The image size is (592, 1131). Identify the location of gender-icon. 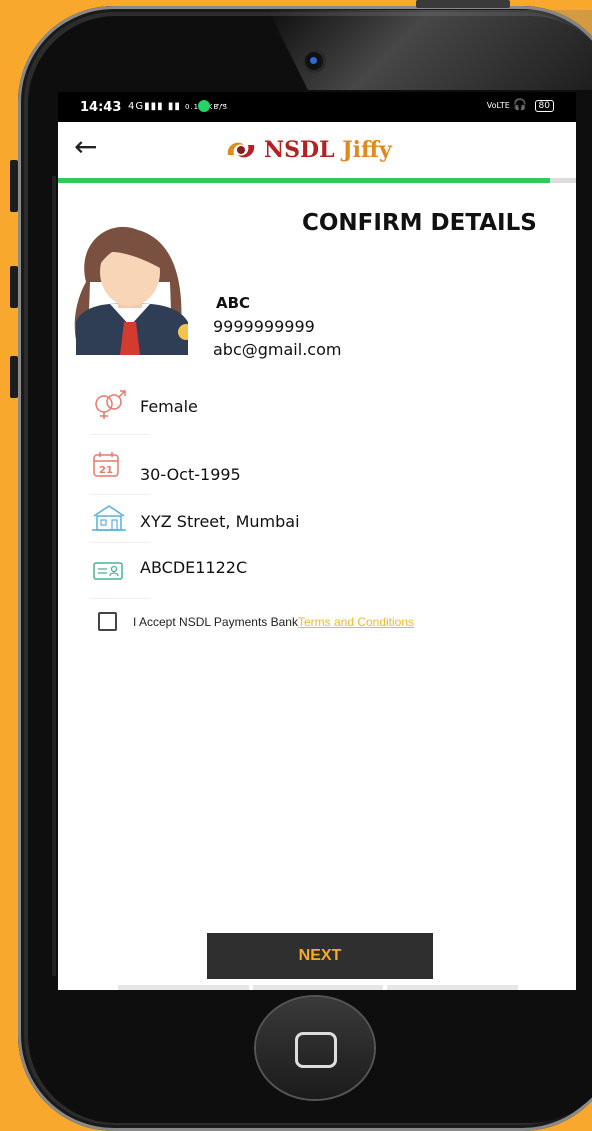
(110, 404).